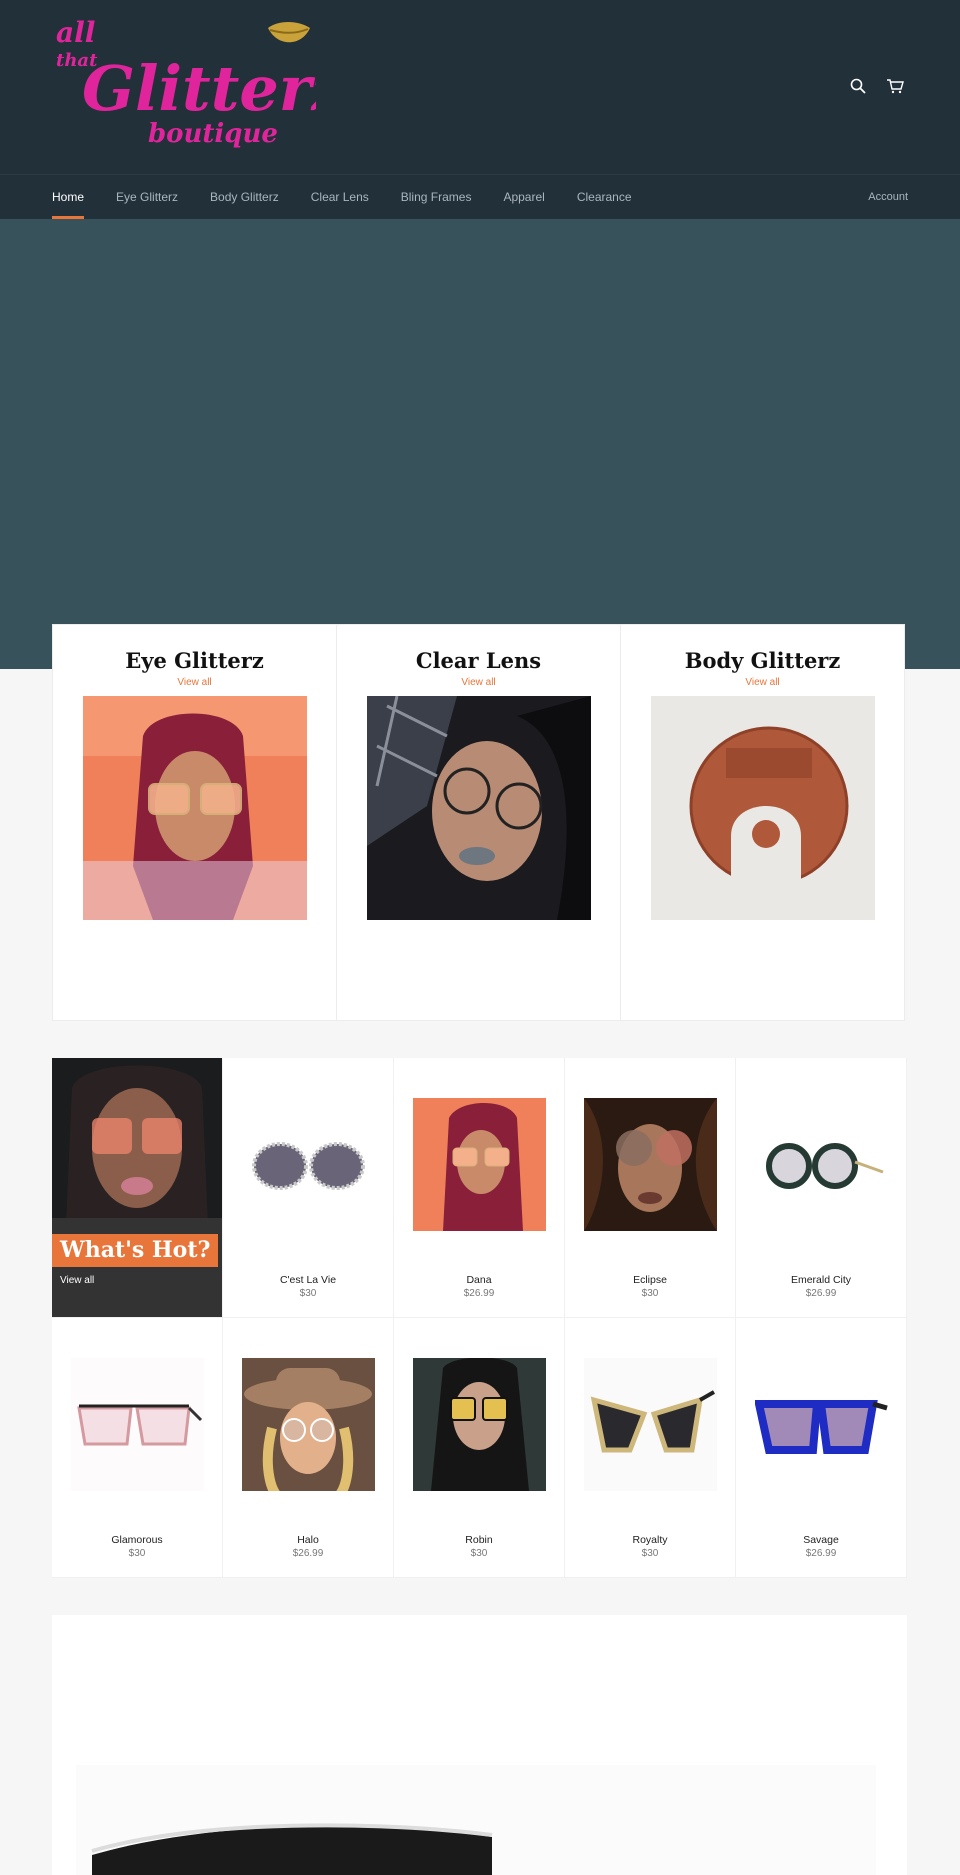  I want to click on product-name: Emerald City, so click(821, 1280).